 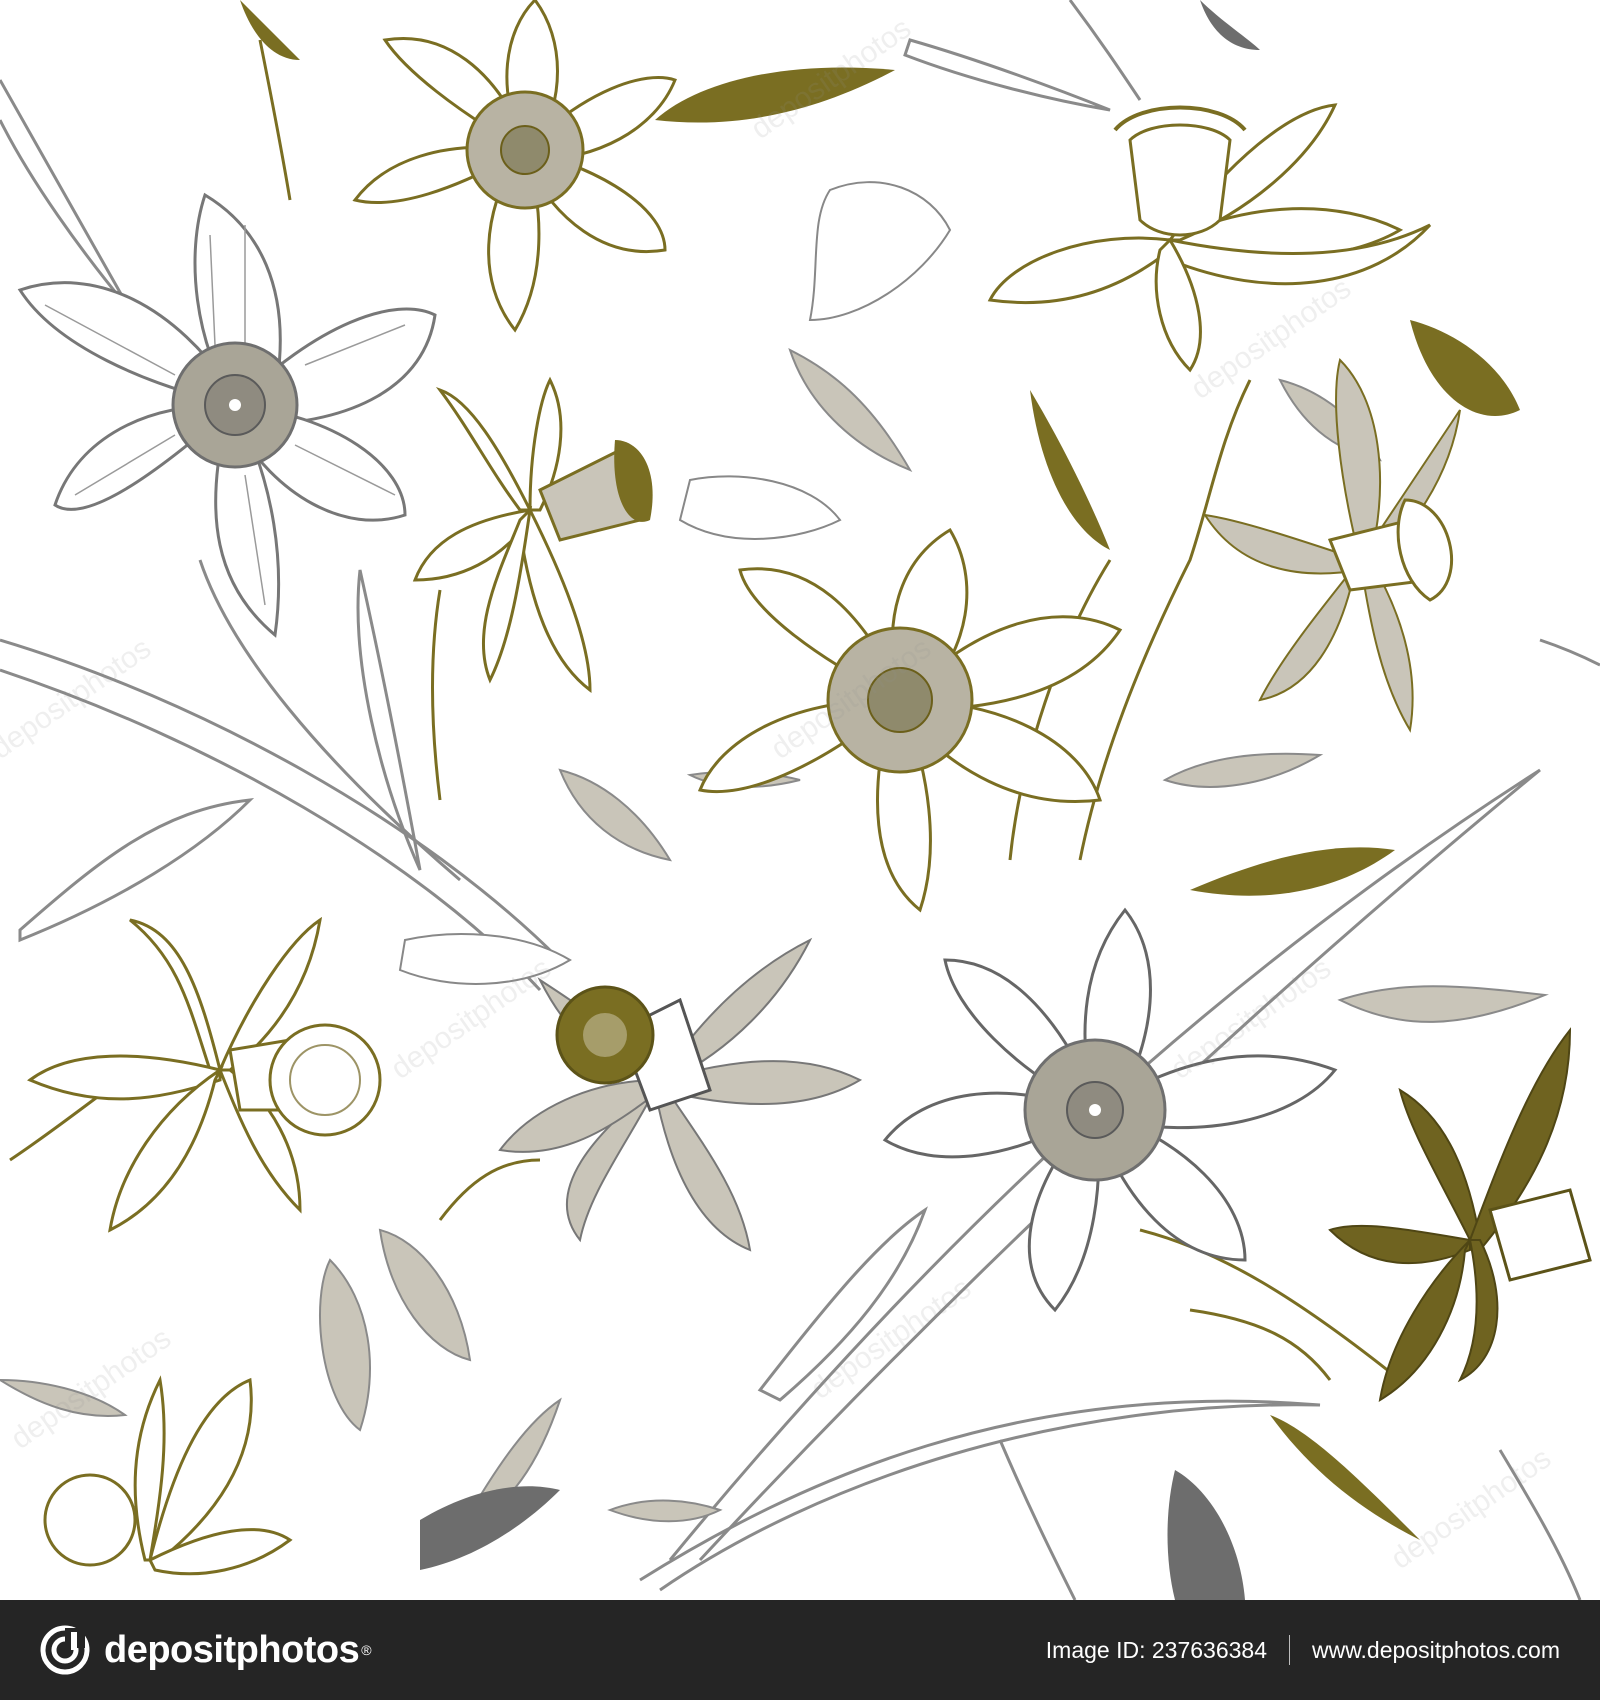 What do you see at coordinates (204, 1074) in the screenshot?
I see `olive-daffodil-lower-left` at bounding box center [204, 1074].